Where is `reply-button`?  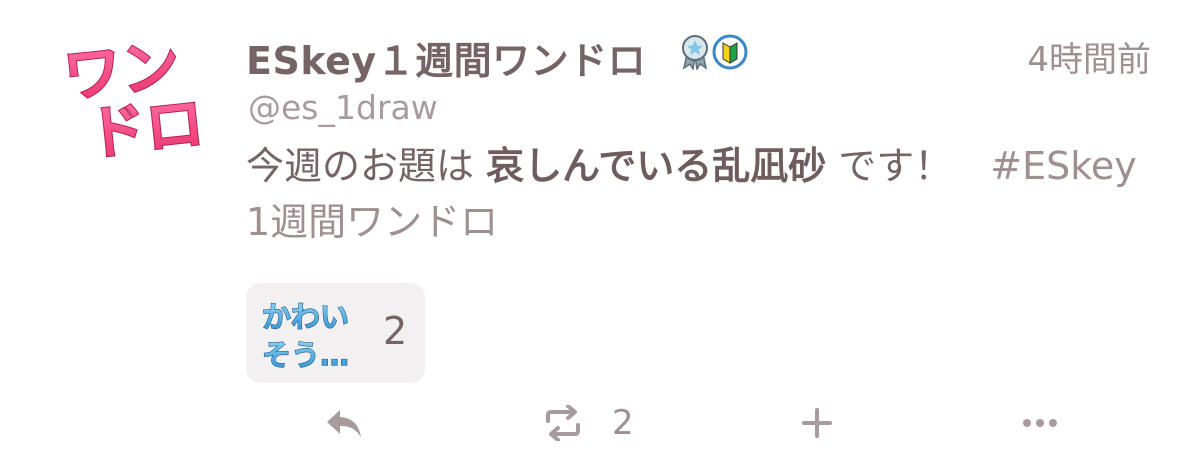 reply-button is located at coordinates (344, 423).